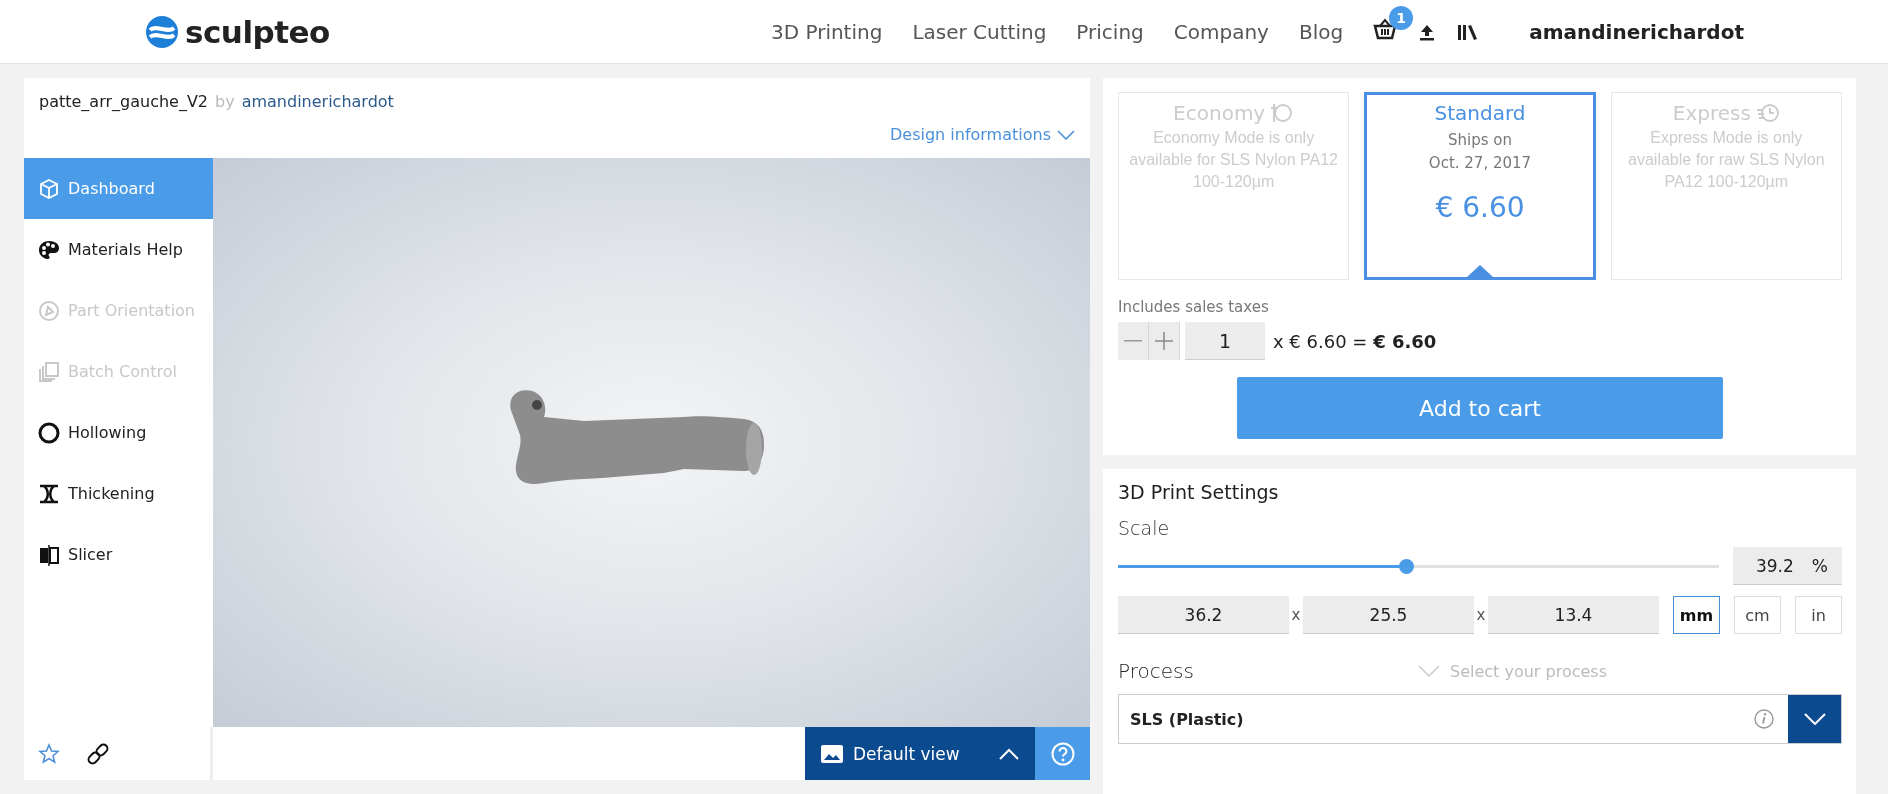 The width and height of the screenshot is (1888, 794). What do you see at coordinates (118, 432) in the screenshot?
I see `sidebar-item: Hollowing` at bounding box center [118, 432].